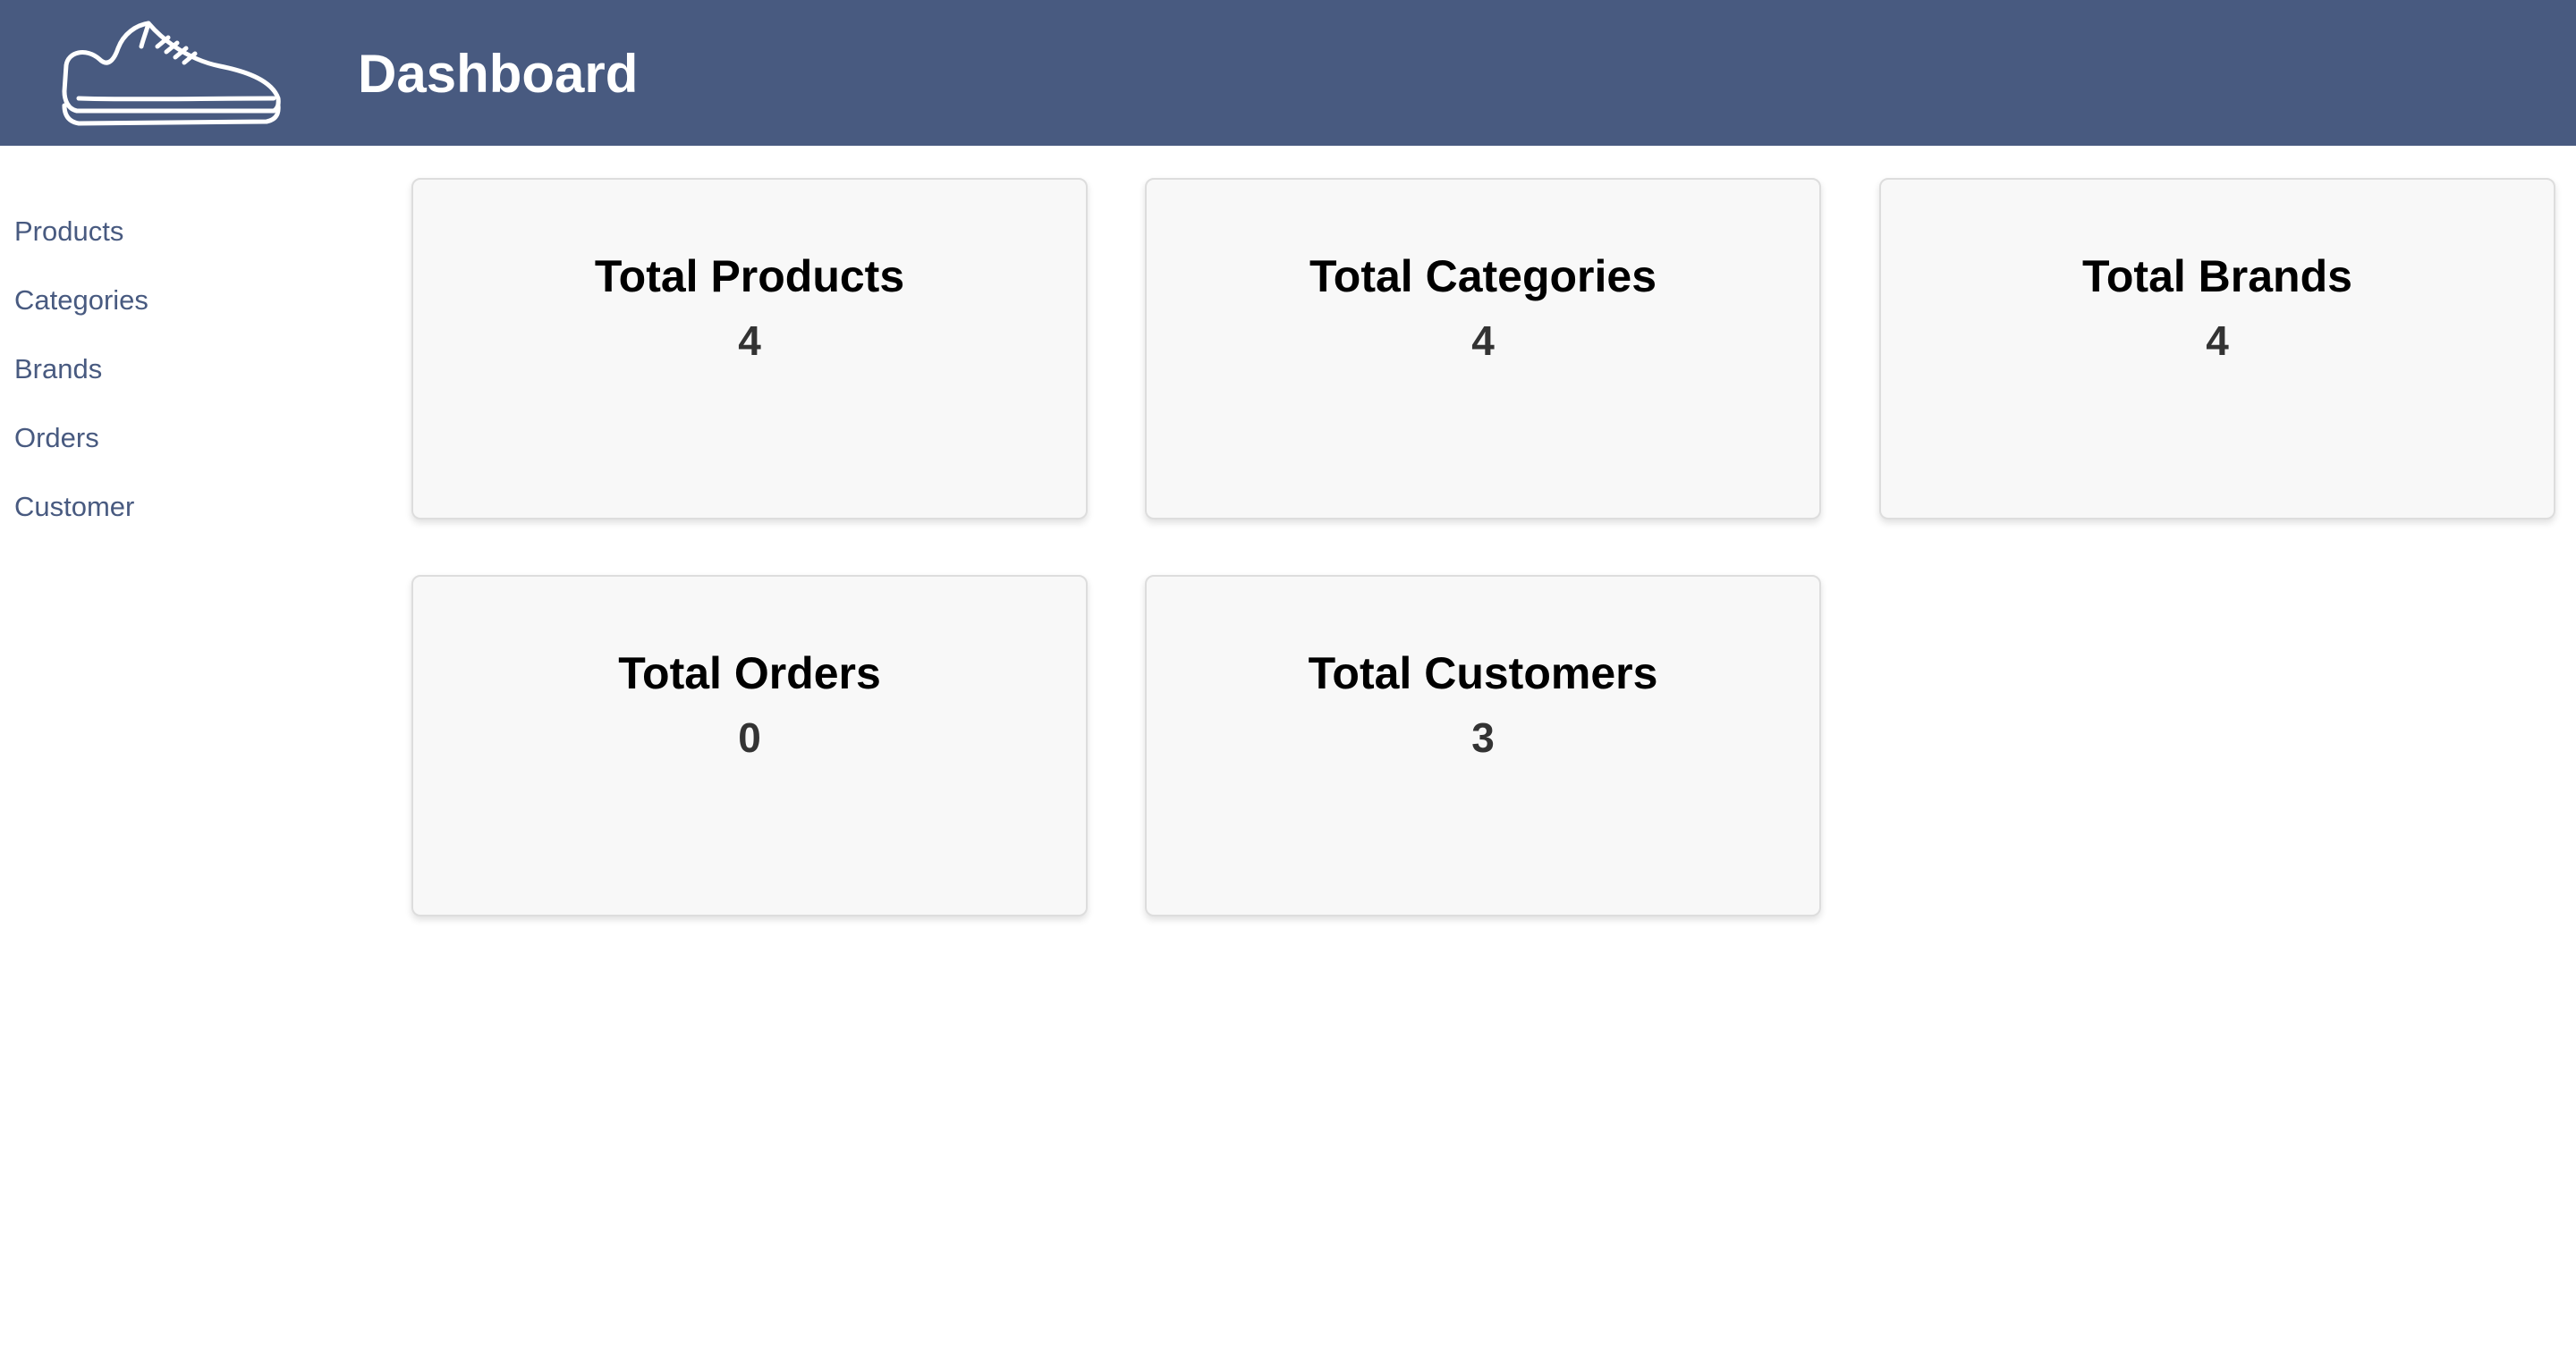 This screenshot has width=2576, height=1368. I want to click on card-value: 3, so click(1483, 737).